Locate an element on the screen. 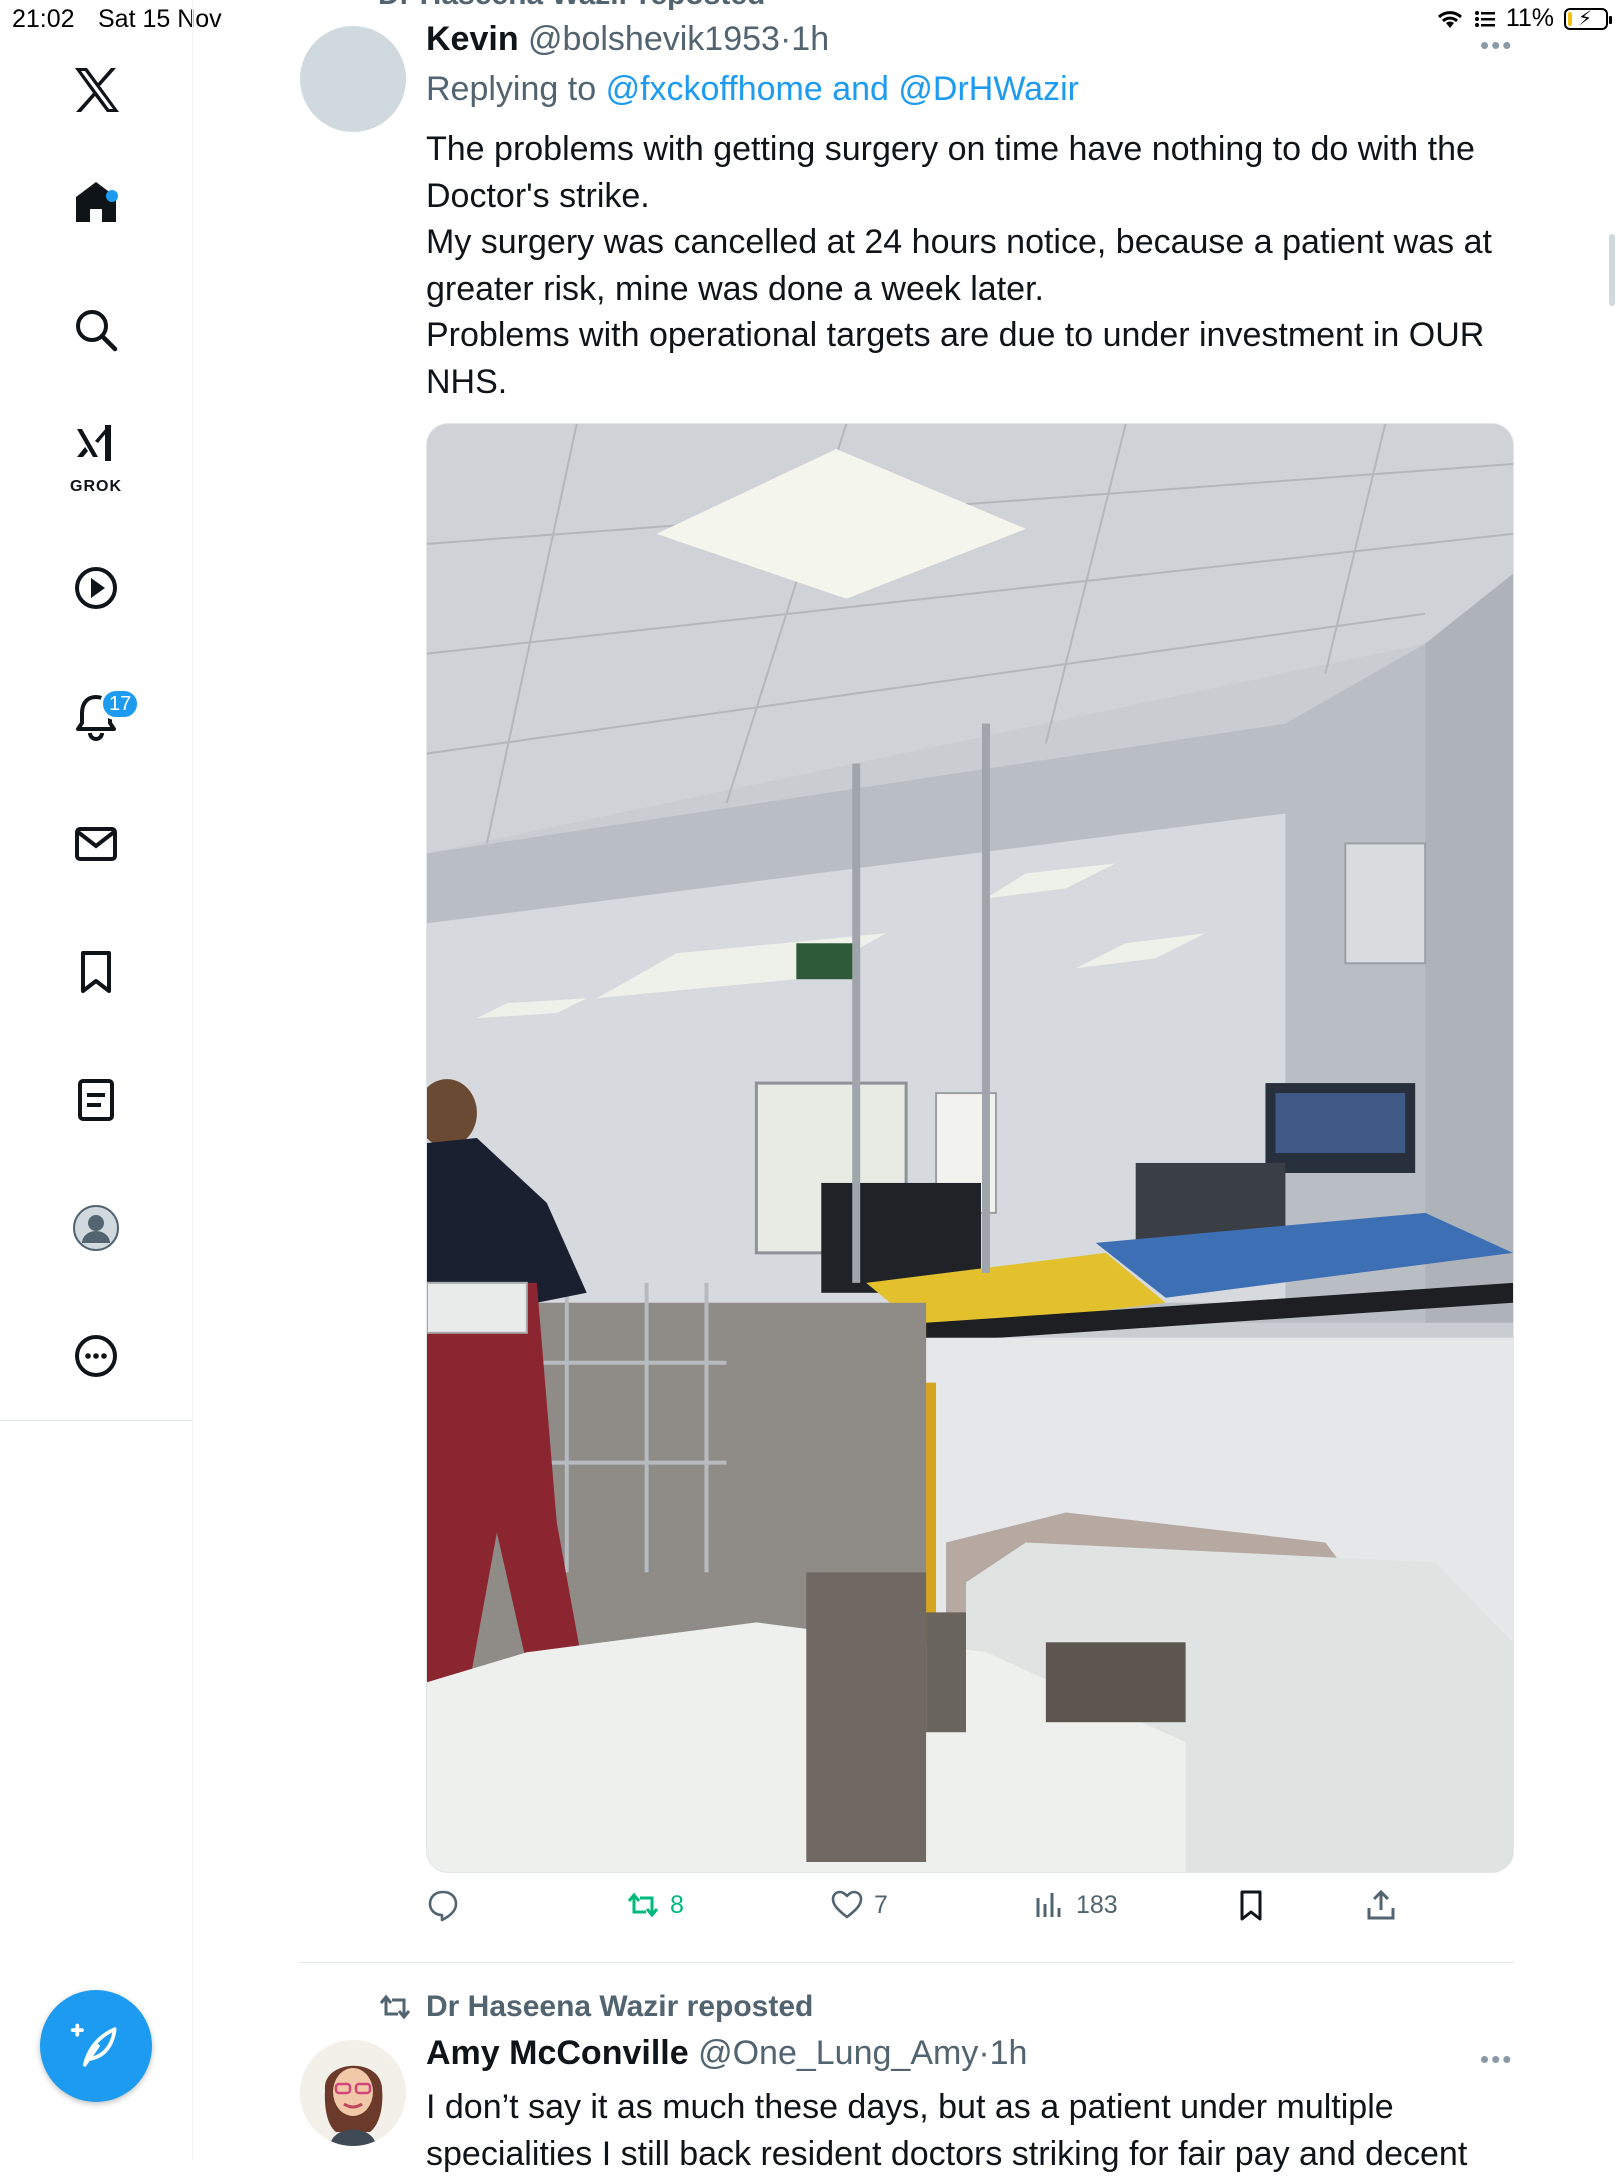 The image size is (1620, 2177). sidebar-item-grok is located at coordinates (96, 444).